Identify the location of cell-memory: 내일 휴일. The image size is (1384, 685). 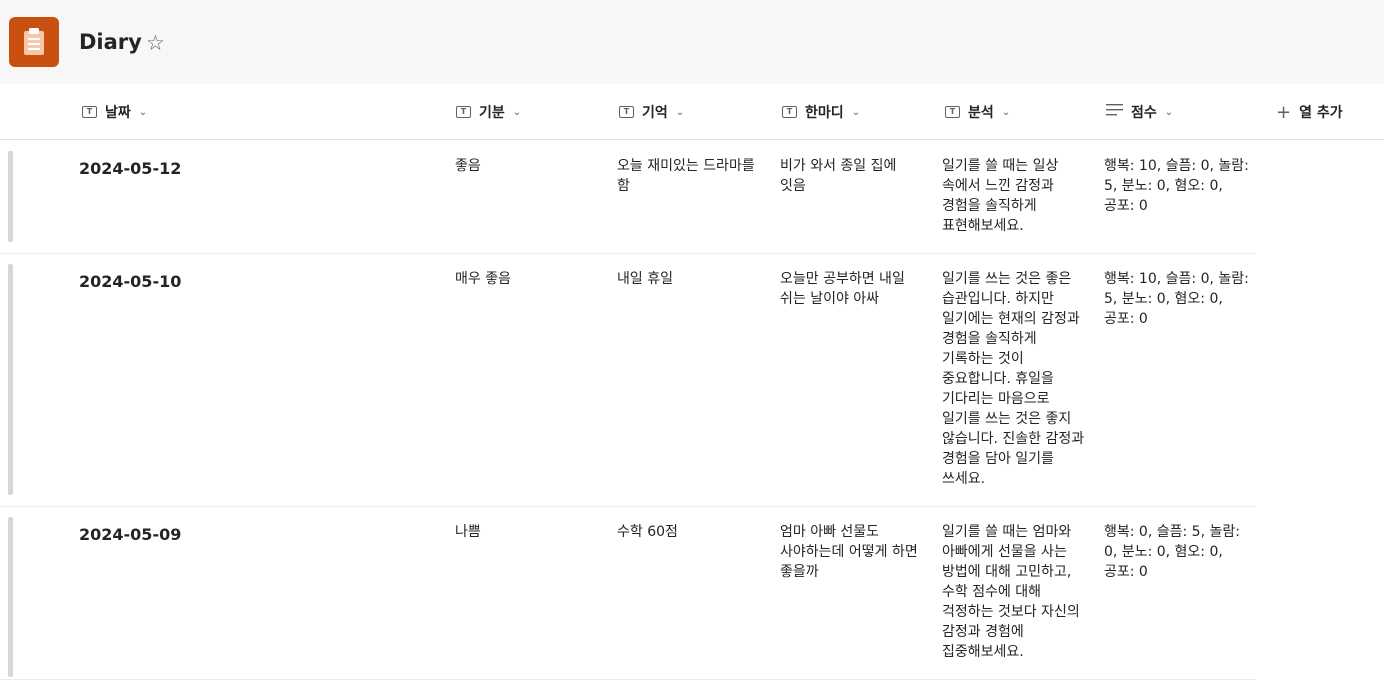
(689, 279).